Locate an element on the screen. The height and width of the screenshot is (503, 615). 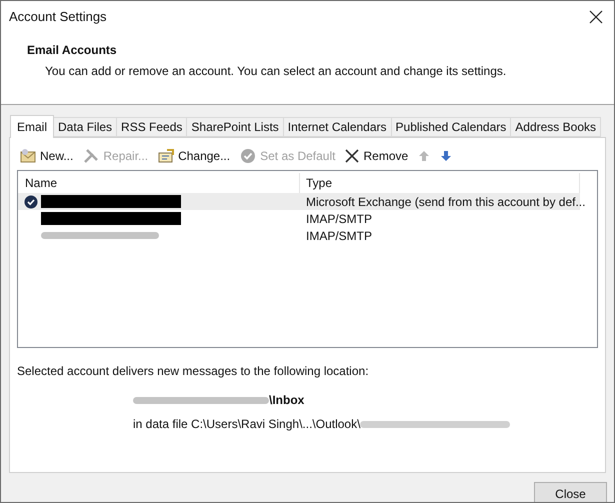
move-button is located at coordinates (446, 156).